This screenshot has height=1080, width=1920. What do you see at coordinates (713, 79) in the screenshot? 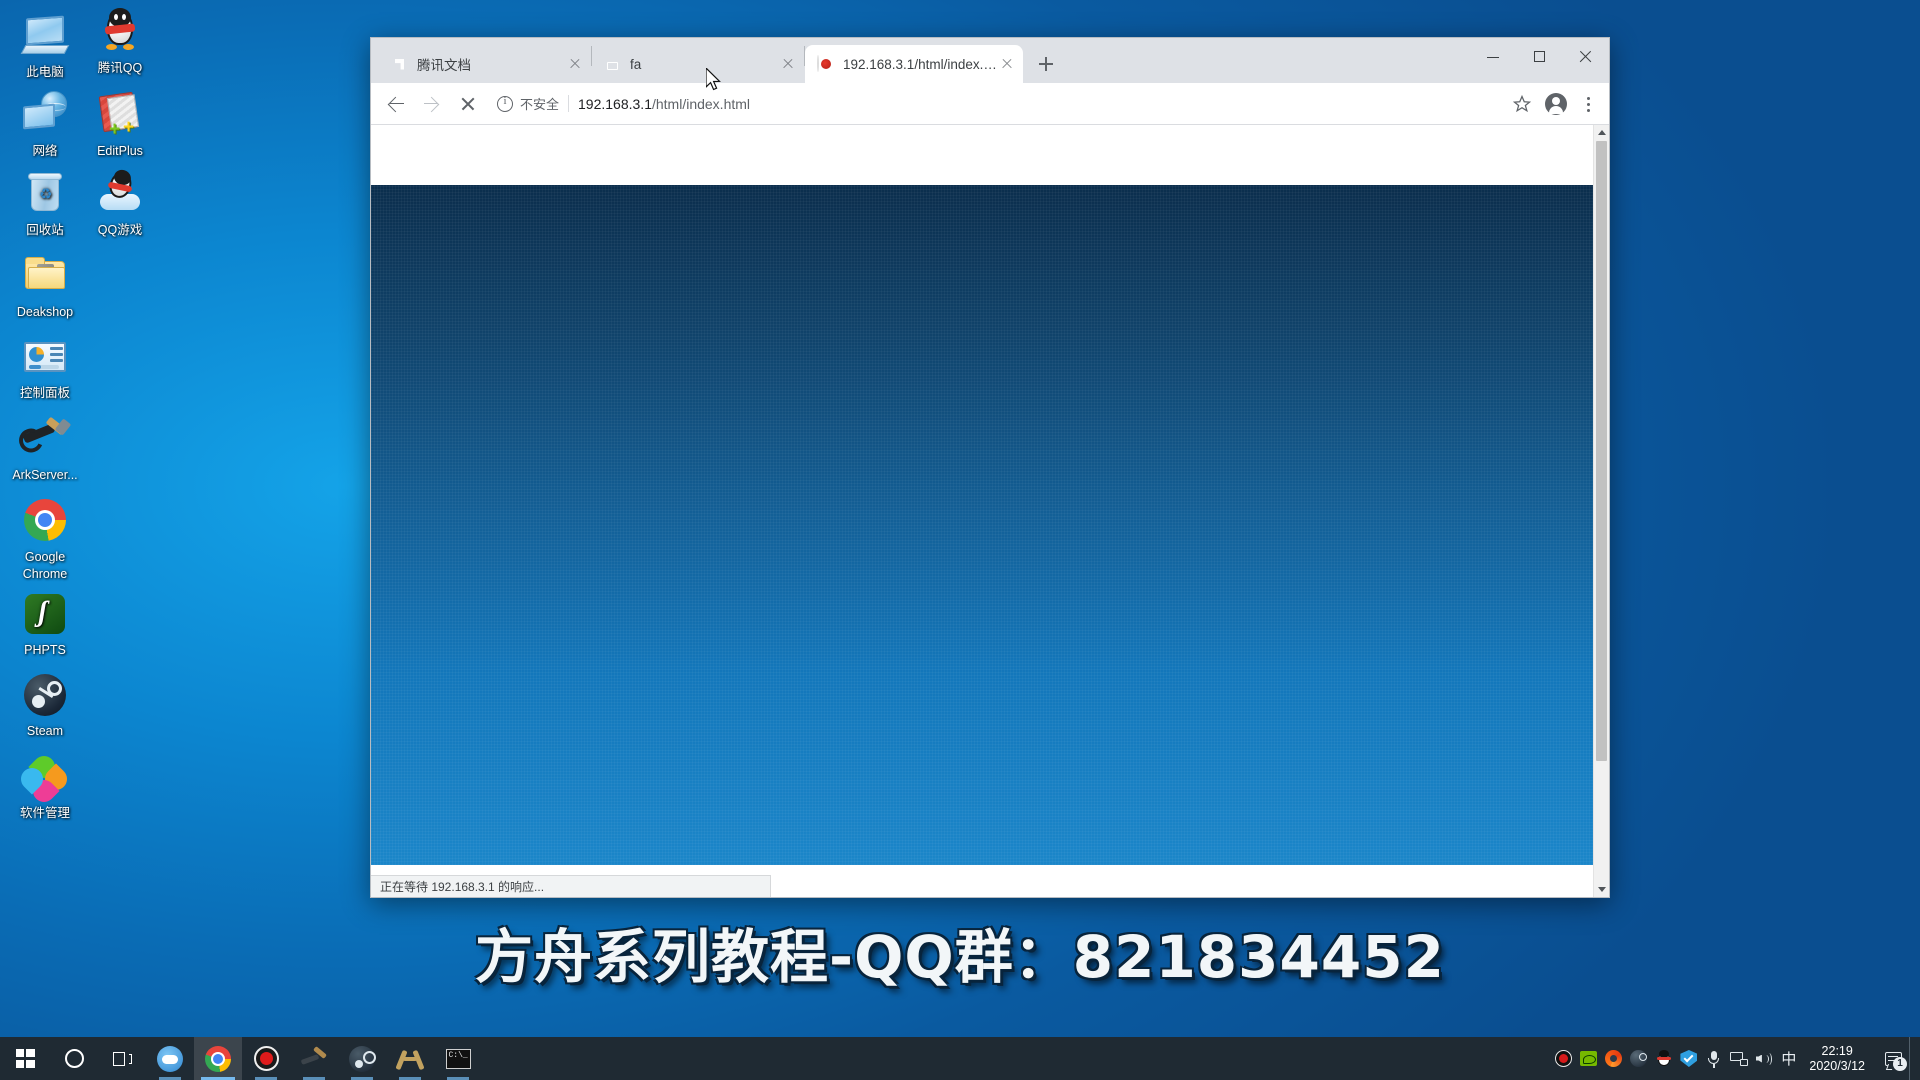
I see `mouse-cursor` at bounding box center [713, 79].